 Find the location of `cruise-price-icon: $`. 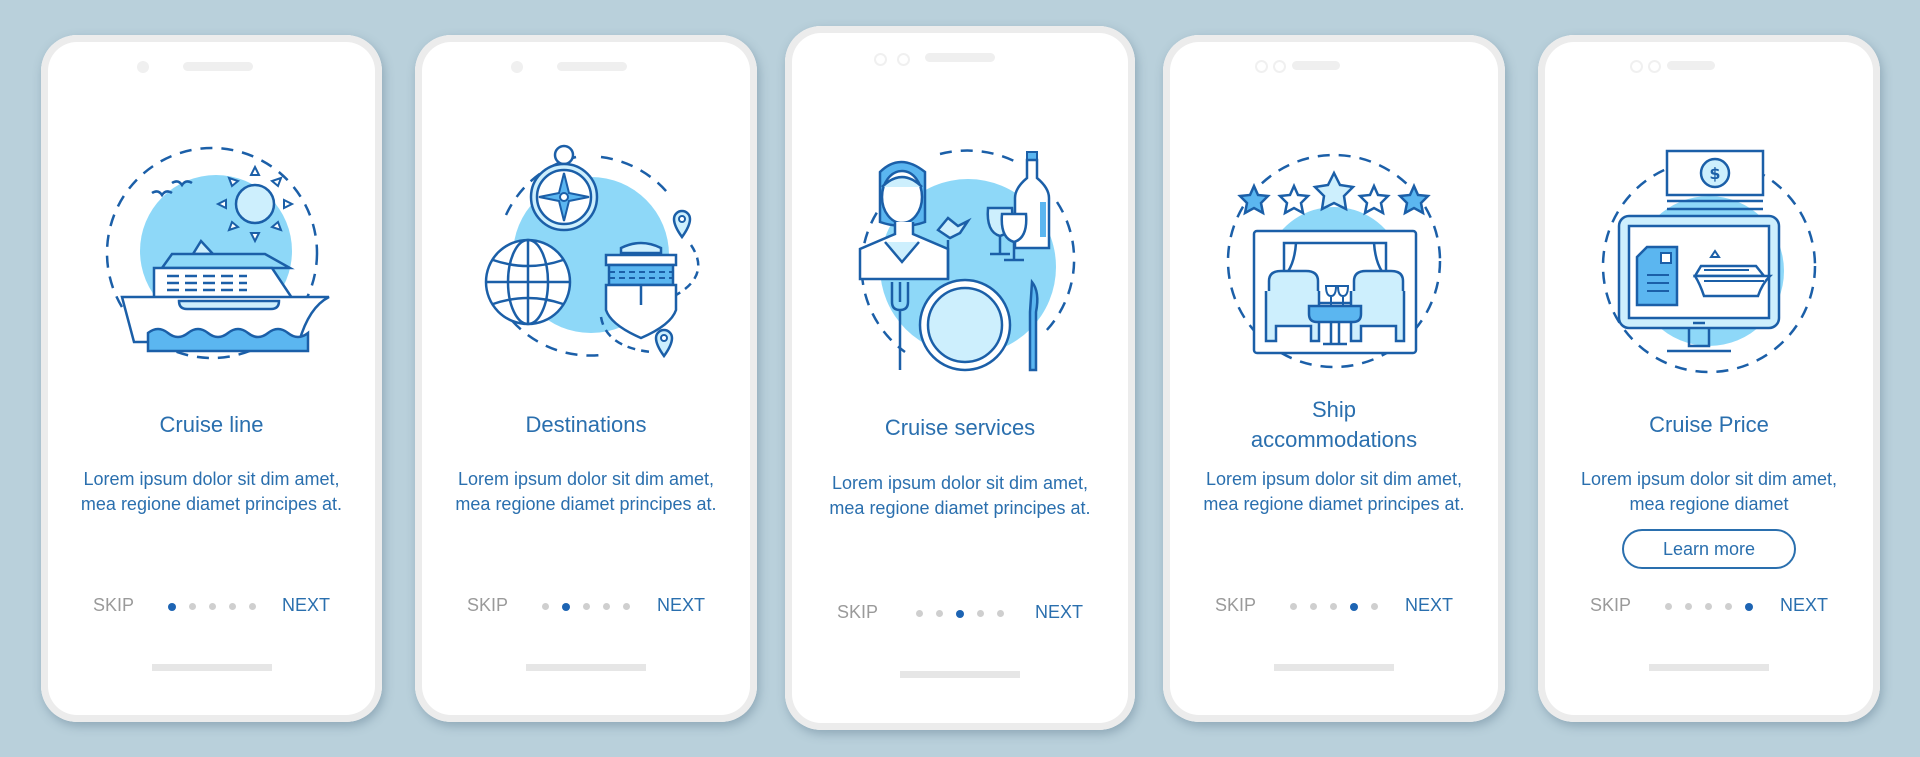

cruise-price-icon: $ is located at coordinates (1709, 261).